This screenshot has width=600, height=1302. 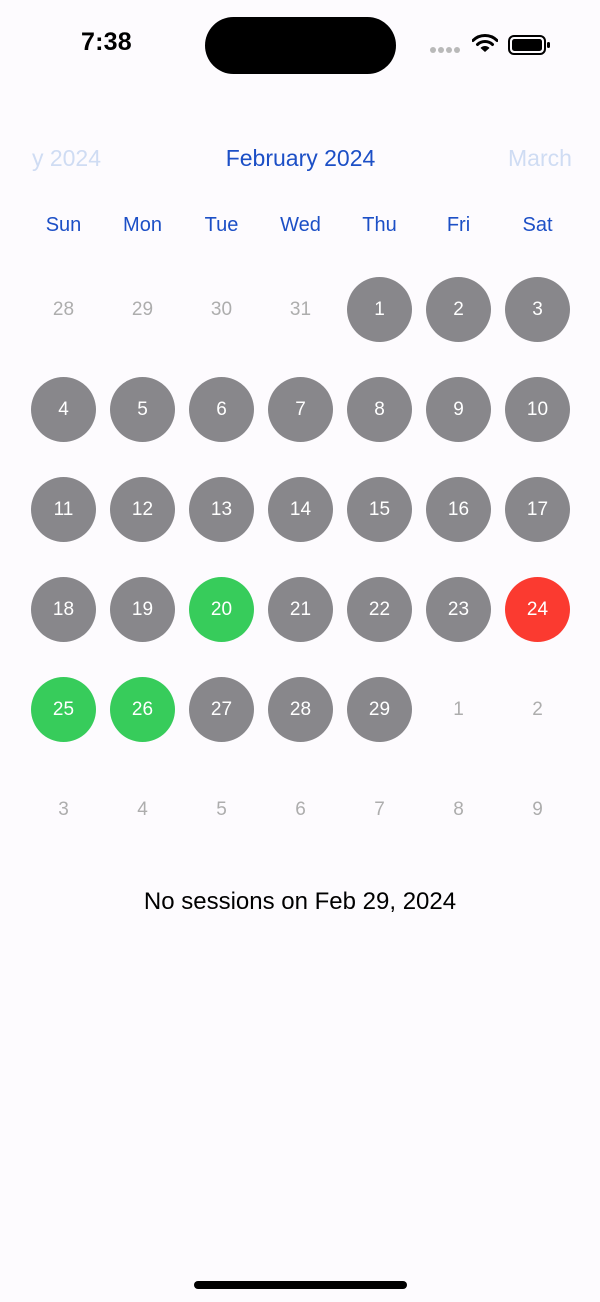 I want to click on day-number: 26, so click(x=142, y=709).